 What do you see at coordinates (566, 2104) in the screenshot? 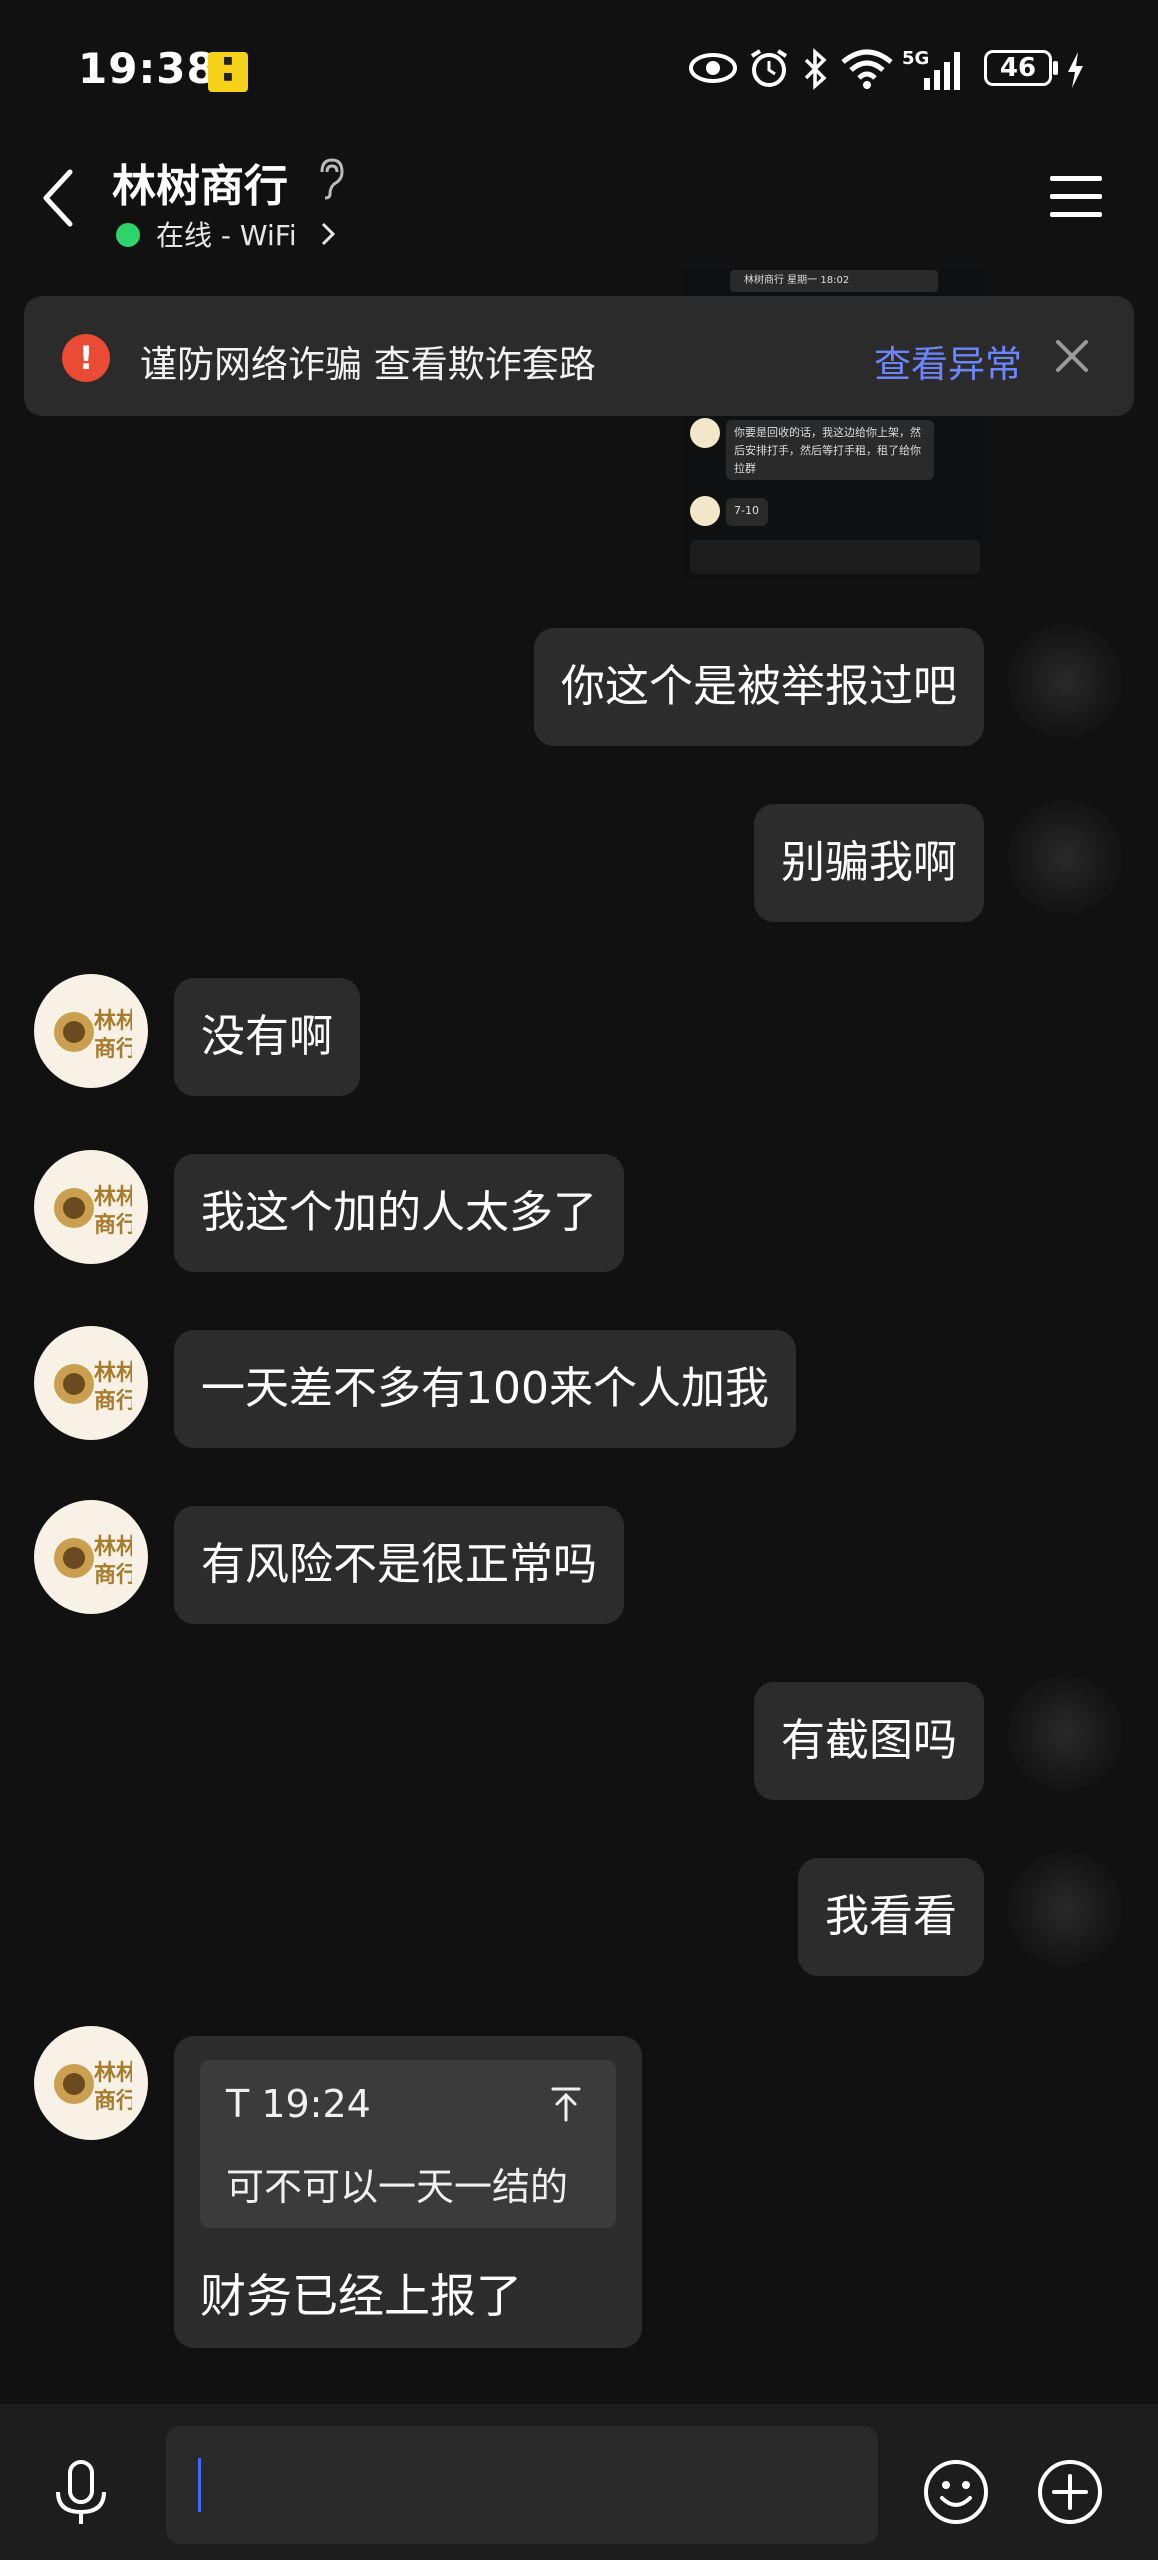
I see `jump-to-top-icon` at bounding box center [566, 2104].